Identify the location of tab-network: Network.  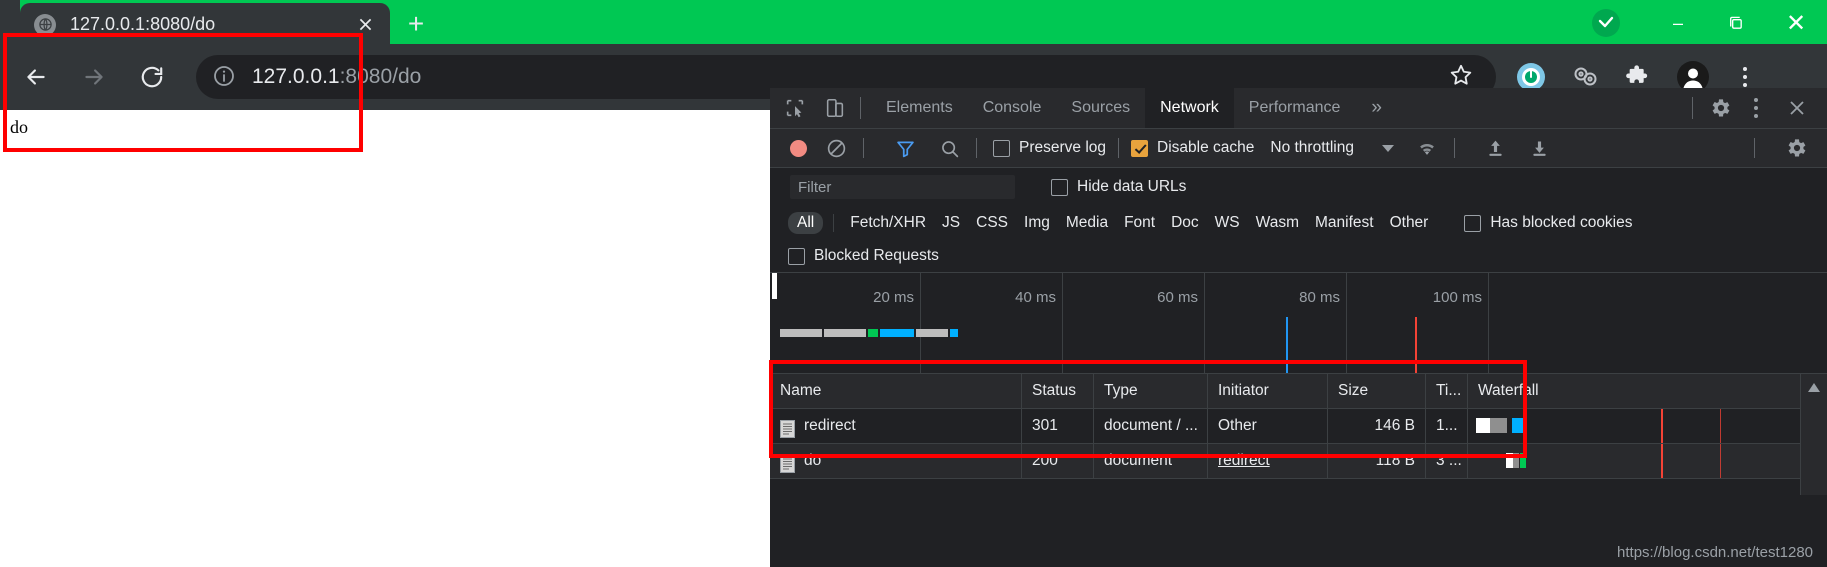
(1189, 108).